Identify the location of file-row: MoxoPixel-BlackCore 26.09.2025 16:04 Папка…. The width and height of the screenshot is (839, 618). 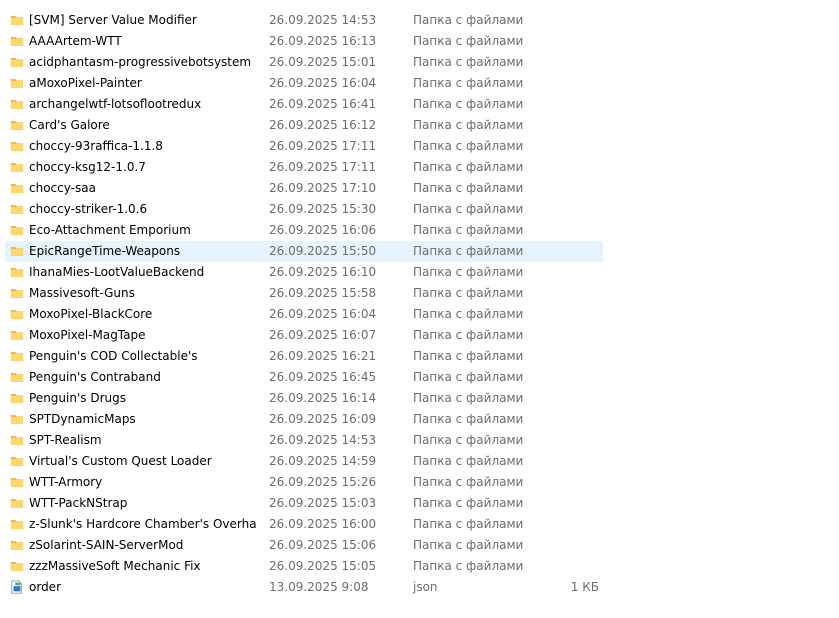
(419, 314).